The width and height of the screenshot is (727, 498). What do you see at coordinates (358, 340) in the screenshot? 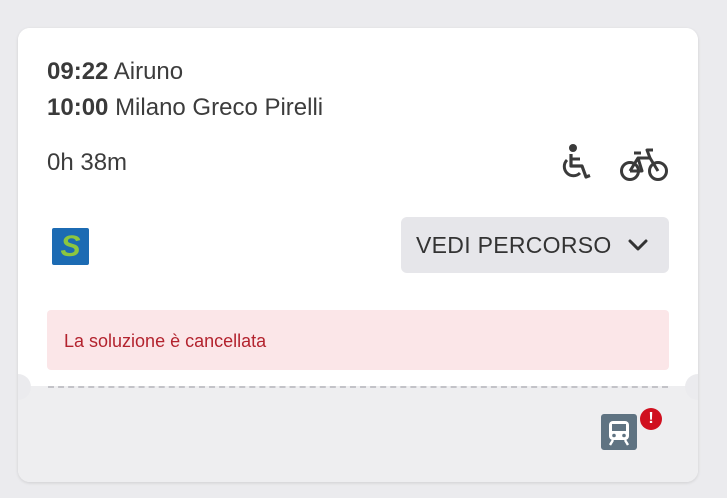
I see `cancelled-alert: La soluzione è cancellata` at bounding box center [358, 340].